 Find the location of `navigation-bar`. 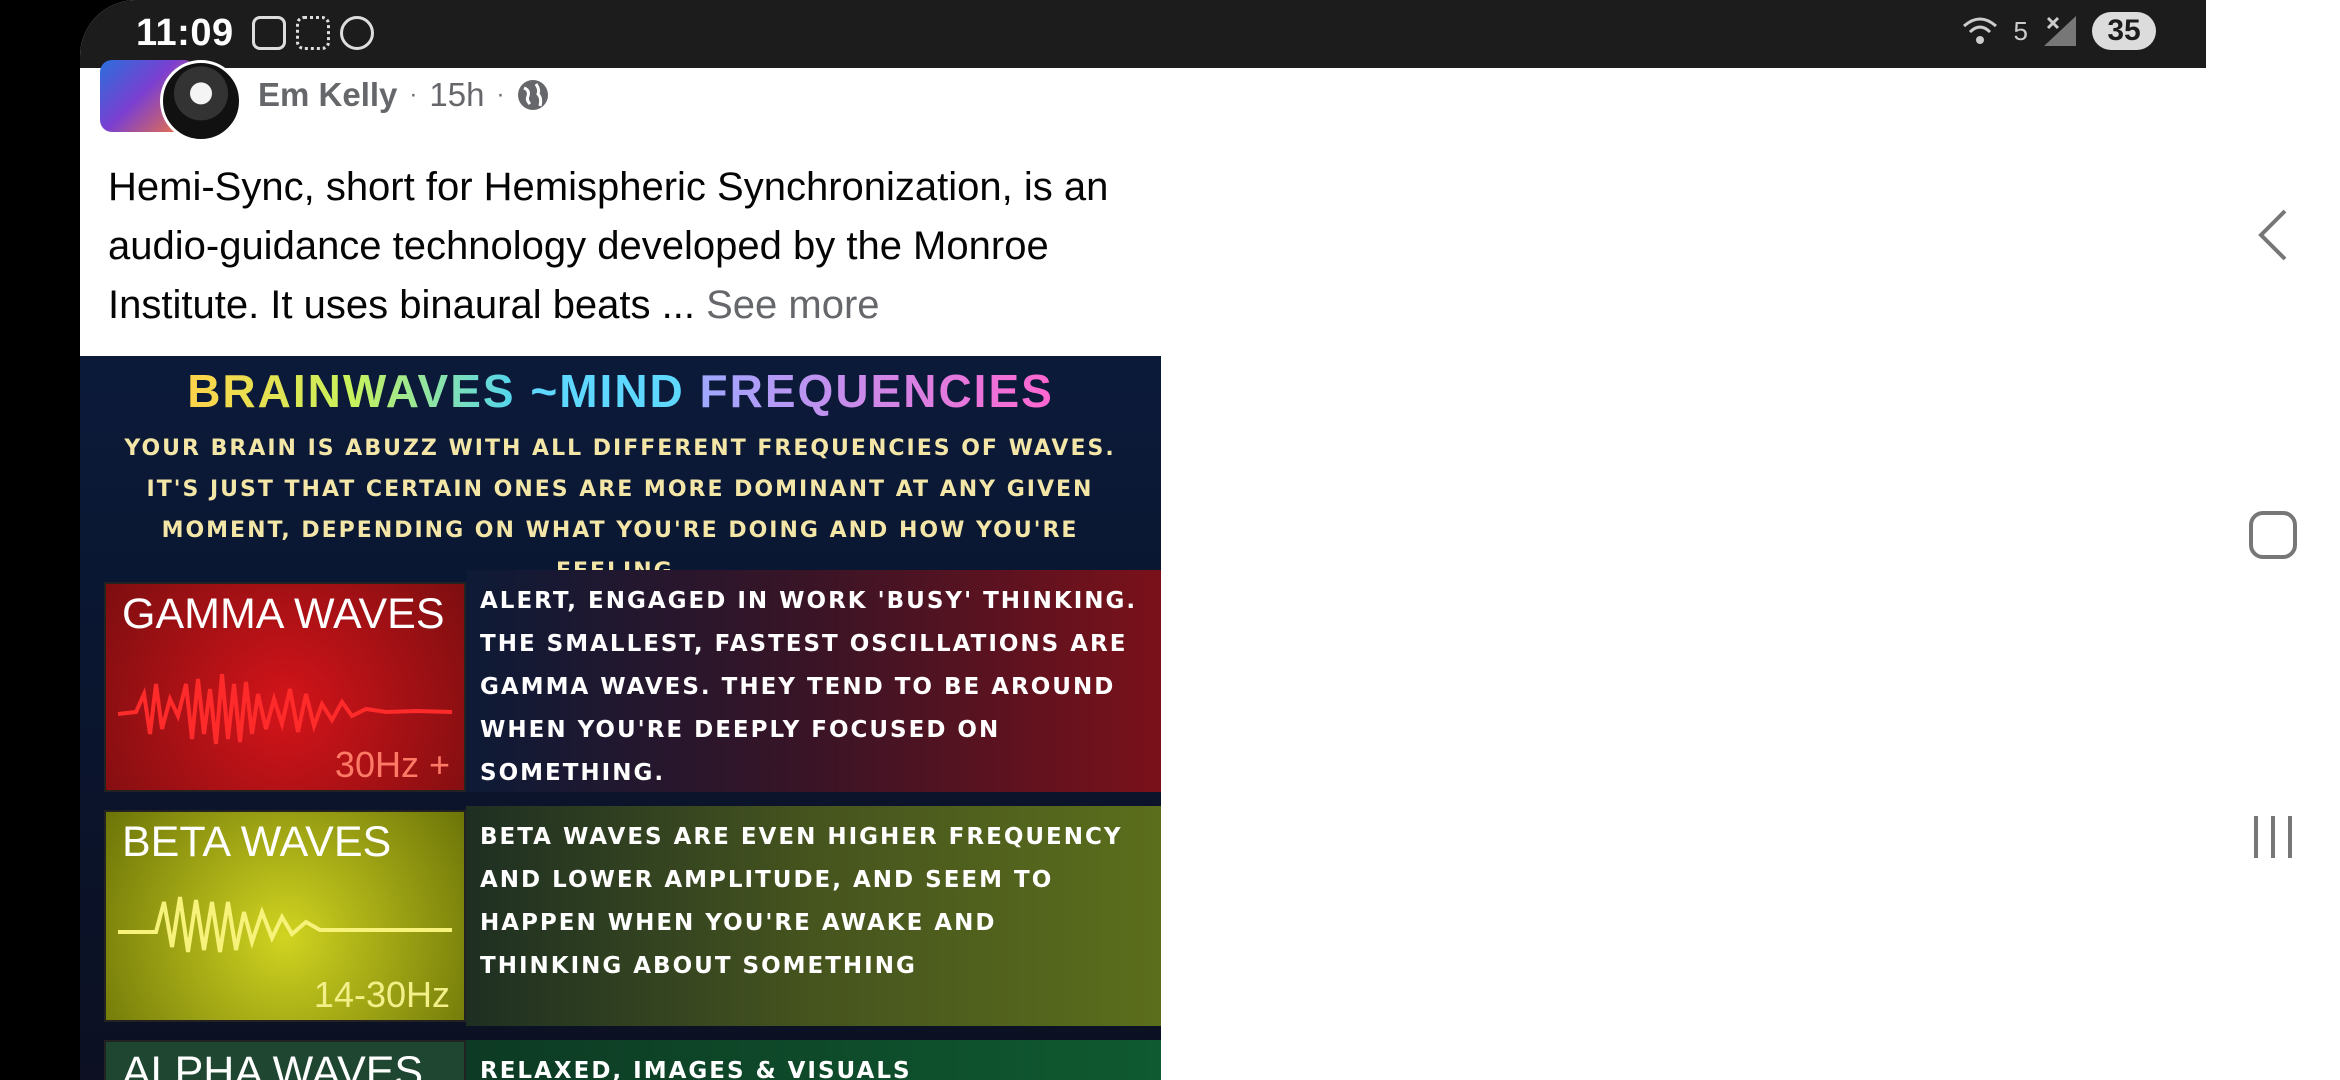

navigation-bar is located at coordinates (2273, 540).